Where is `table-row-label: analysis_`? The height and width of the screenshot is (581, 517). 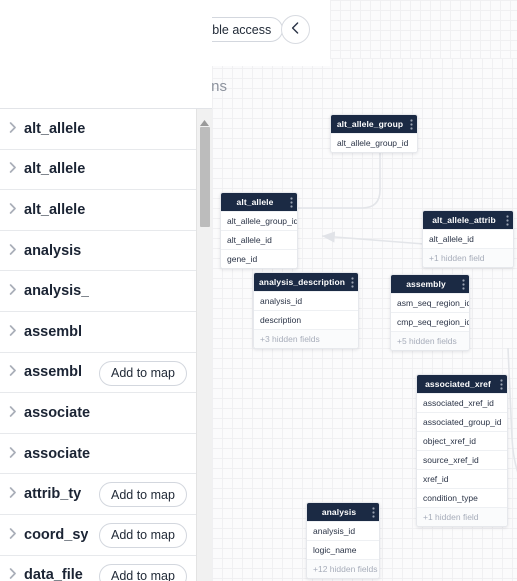
table-row-label: analysis_ is located at coordinates (57, 291).